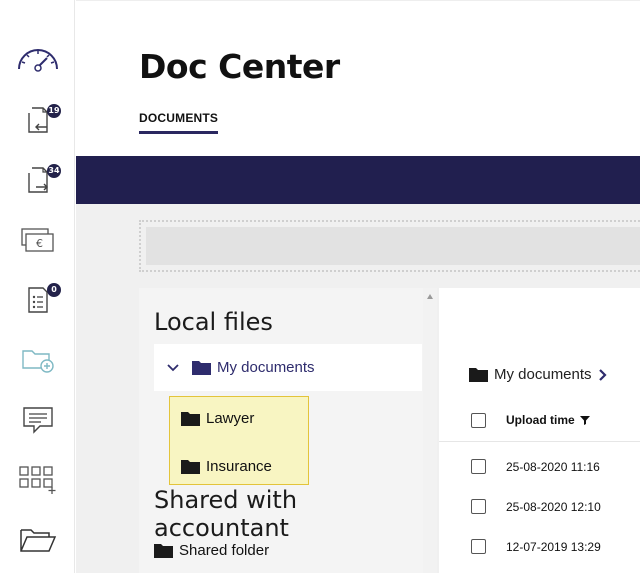 The height and width of the screenshot is (573, 640). I want to click on tab-documents: DOCUMENTS, so click(179, 122).